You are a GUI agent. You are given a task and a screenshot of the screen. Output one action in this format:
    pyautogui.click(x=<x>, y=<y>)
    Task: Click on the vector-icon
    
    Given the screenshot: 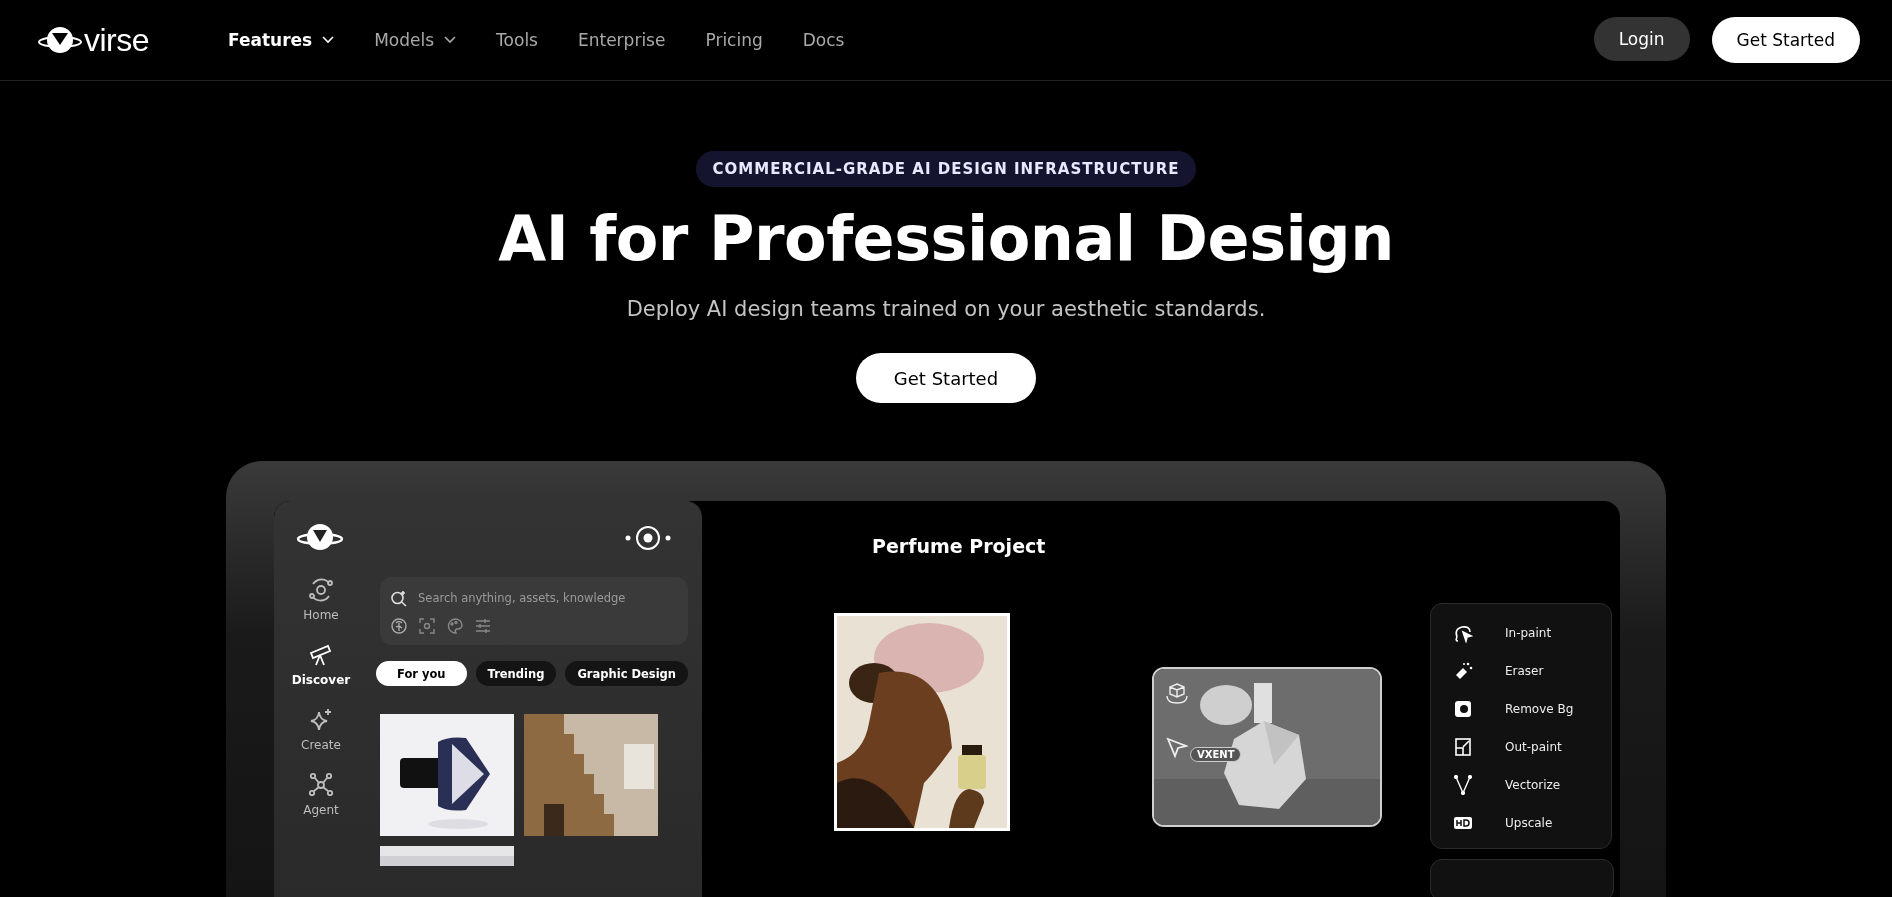 What is the action you would take?
    pyautogui.click(x=1463, y=785)
    